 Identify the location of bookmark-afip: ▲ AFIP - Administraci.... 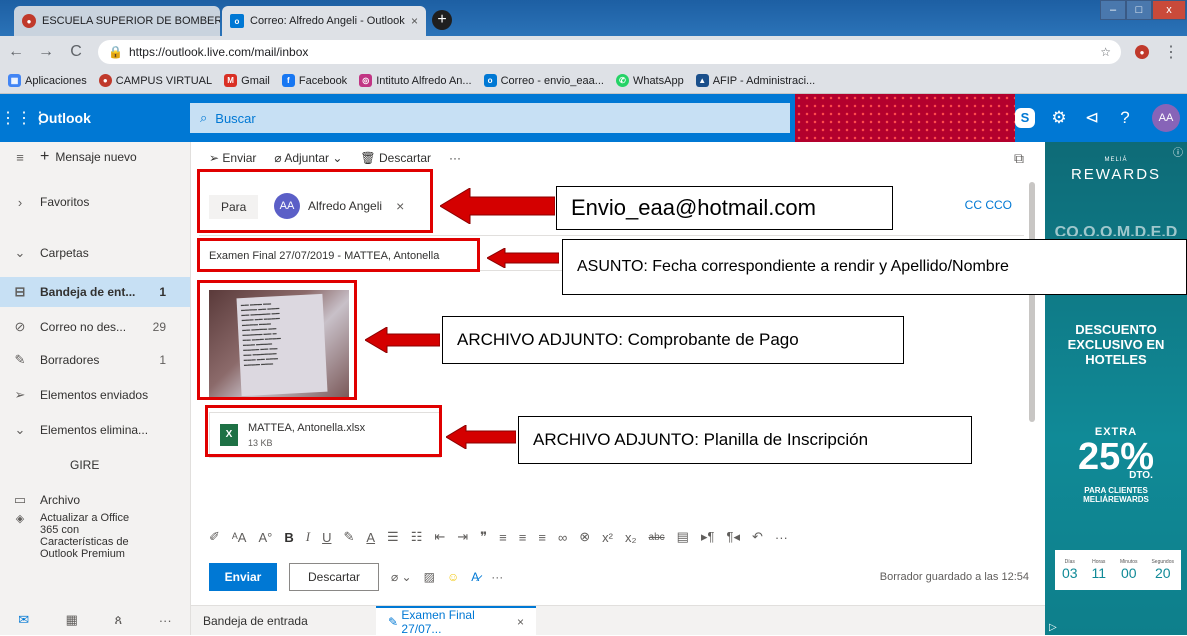
(755, 80).